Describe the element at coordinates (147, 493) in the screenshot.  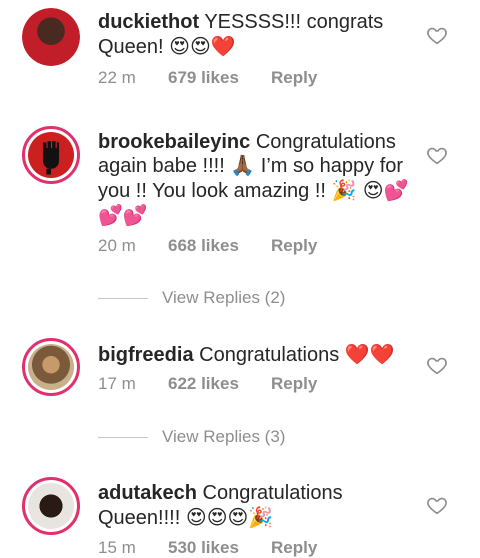
I see `username: adutakech` at that location.